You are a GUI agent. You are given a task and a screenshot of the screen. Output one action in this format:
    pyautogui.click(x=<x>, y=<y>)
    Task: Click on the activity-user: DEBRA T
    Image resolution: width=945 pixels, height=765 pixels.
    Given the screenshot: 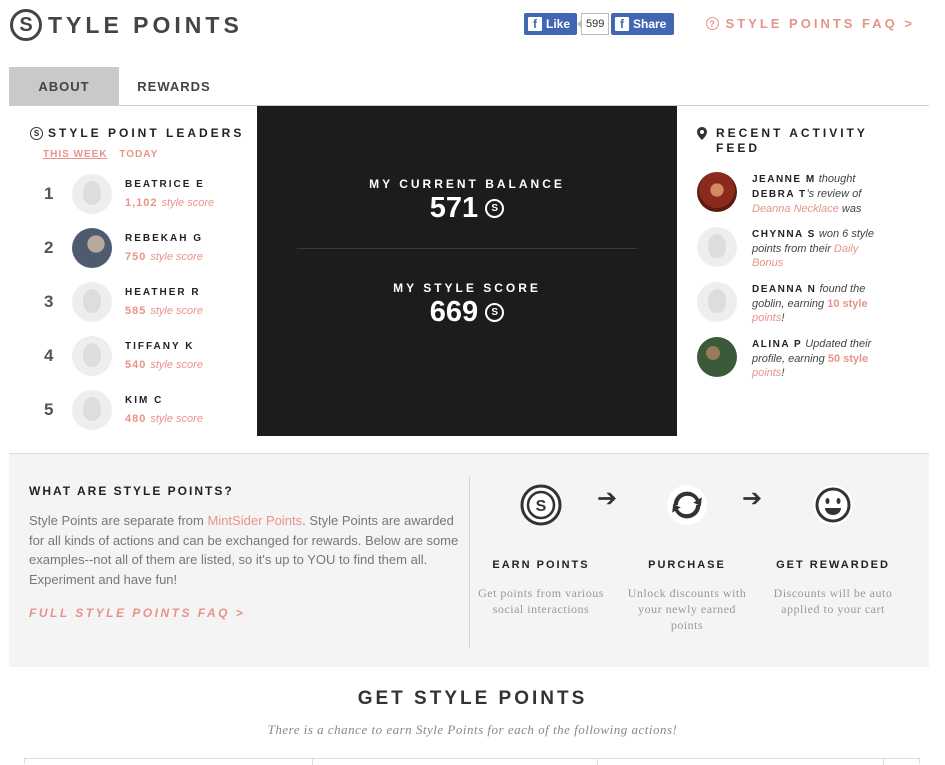 What is the action you would take?
    pyautogui.click(x=779, y=194)
    